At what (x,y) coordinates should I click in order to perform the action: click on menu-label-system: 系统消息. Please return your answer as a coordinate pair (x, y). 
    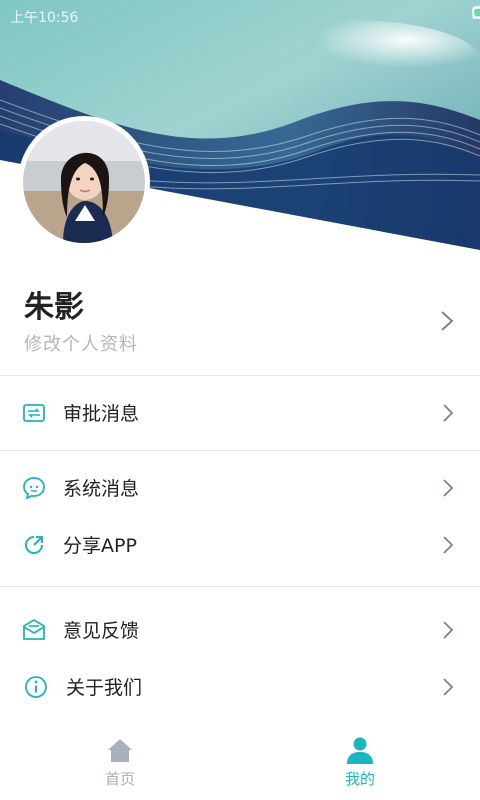
    Looking at the image, I should click on (101, 489).